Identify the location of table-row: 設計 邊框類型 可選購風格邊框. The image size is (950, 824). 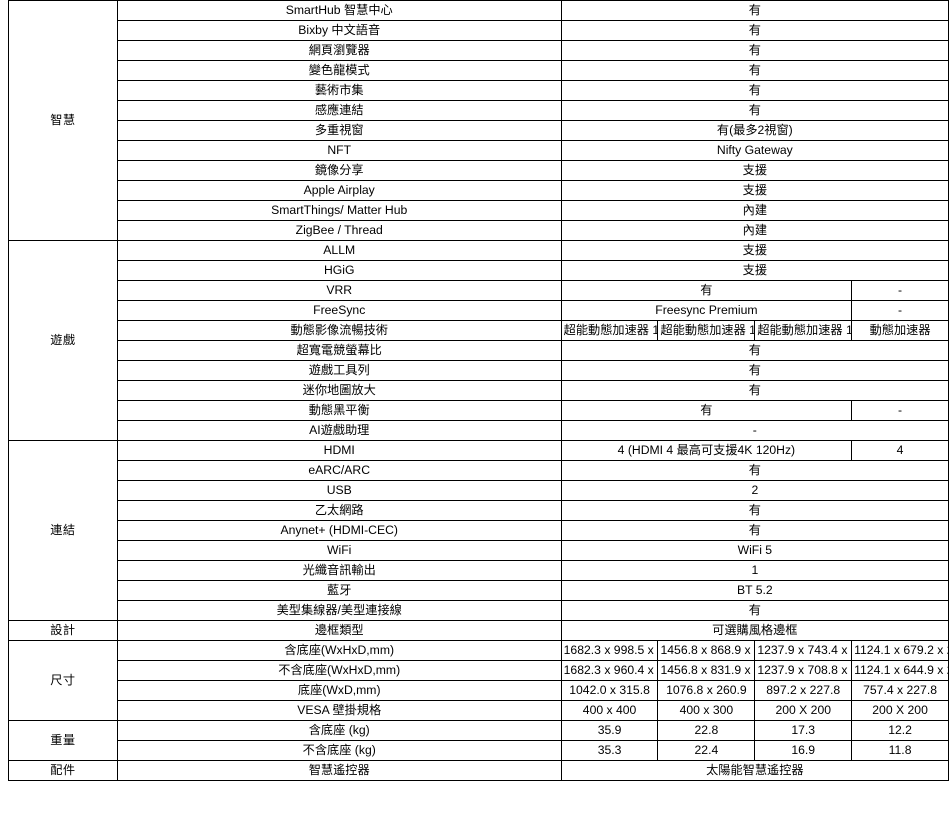
(479, 630).